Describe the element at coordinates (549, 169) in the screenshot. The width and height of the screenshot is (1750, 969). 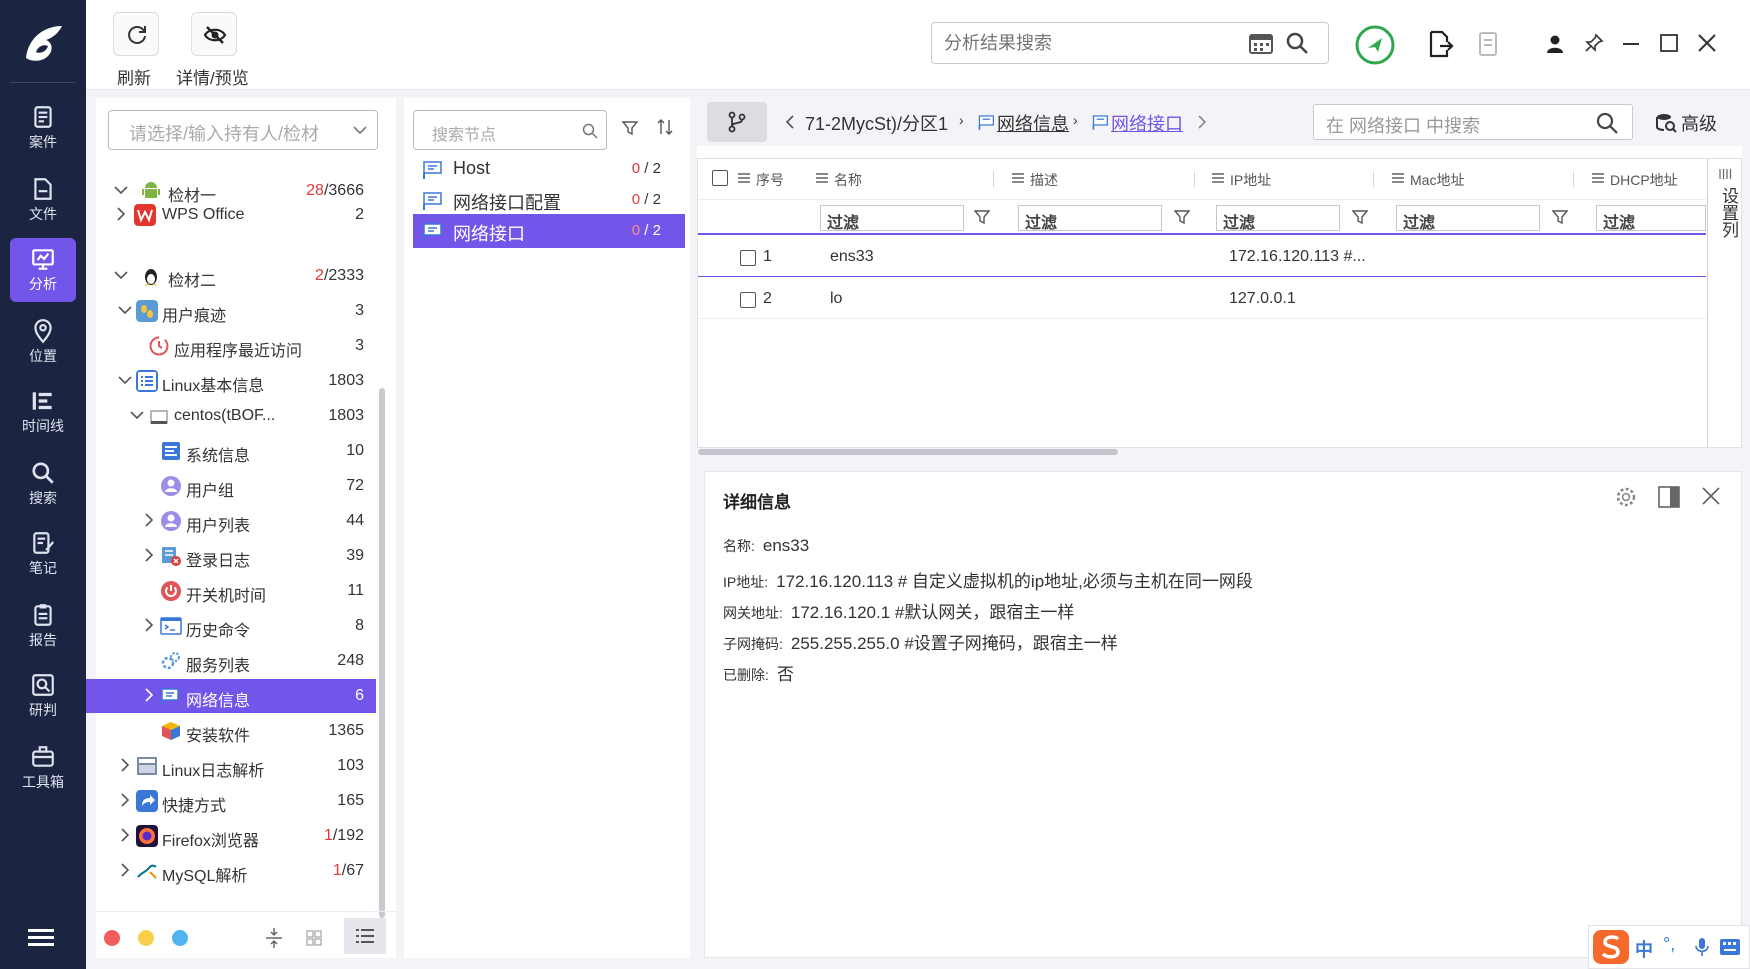
I see `node-item-host: Host 0 / 2` at that location.